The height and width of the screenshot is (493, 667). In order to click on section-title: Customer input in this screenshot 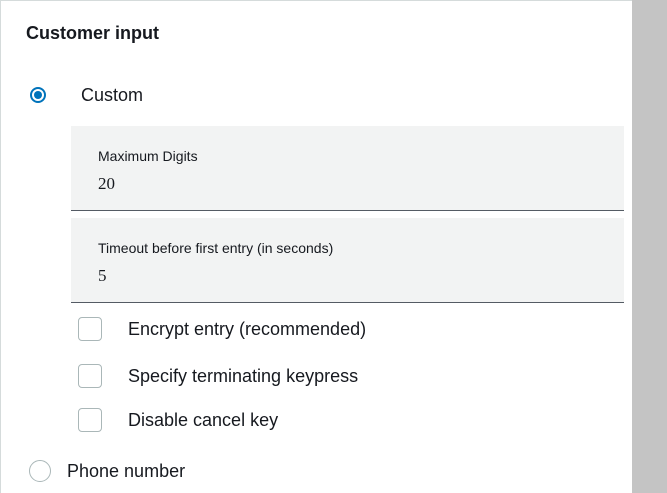, I will do `click(92, 33)`.